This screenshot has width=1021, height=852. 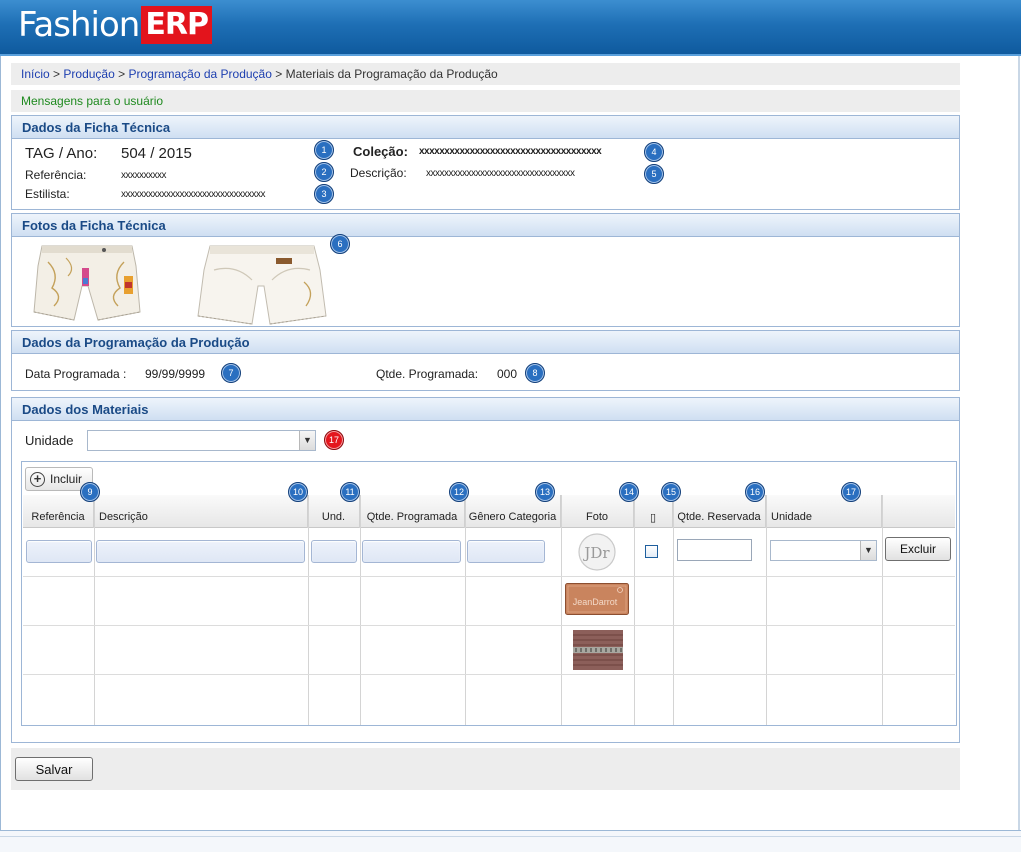 I want to click on referencia-value: xxxxxxxxxx, so click(x=144, y=175).